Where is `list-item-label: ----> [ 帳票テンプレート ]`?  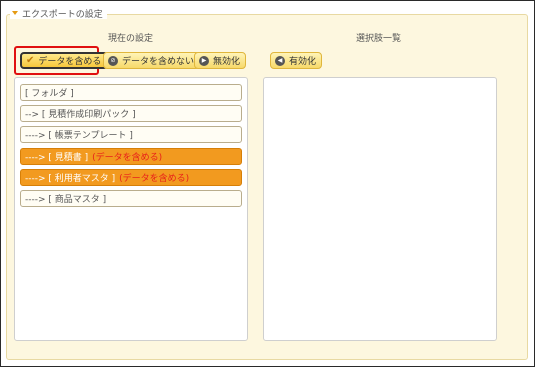
list-item-label: ----> [ 帳票テンプレート ] is located at coordinates (79, 136).